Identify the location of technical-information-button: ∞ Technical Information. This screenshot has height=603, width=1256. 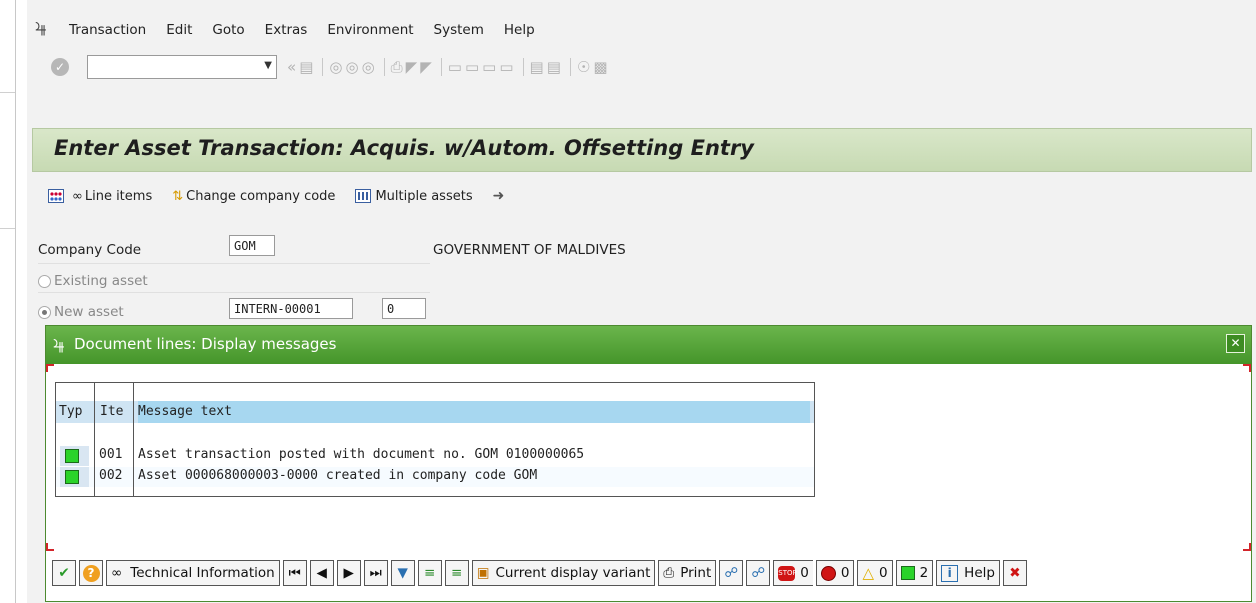
(193, 573).